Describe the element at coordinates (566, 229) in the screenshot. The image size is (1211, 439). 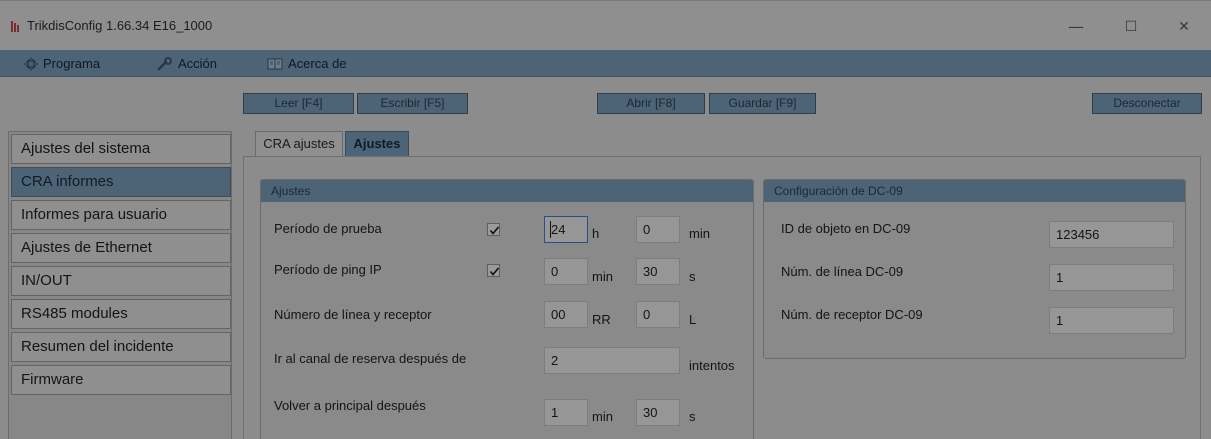
I see `test-period-hours-input: 24` at that location.